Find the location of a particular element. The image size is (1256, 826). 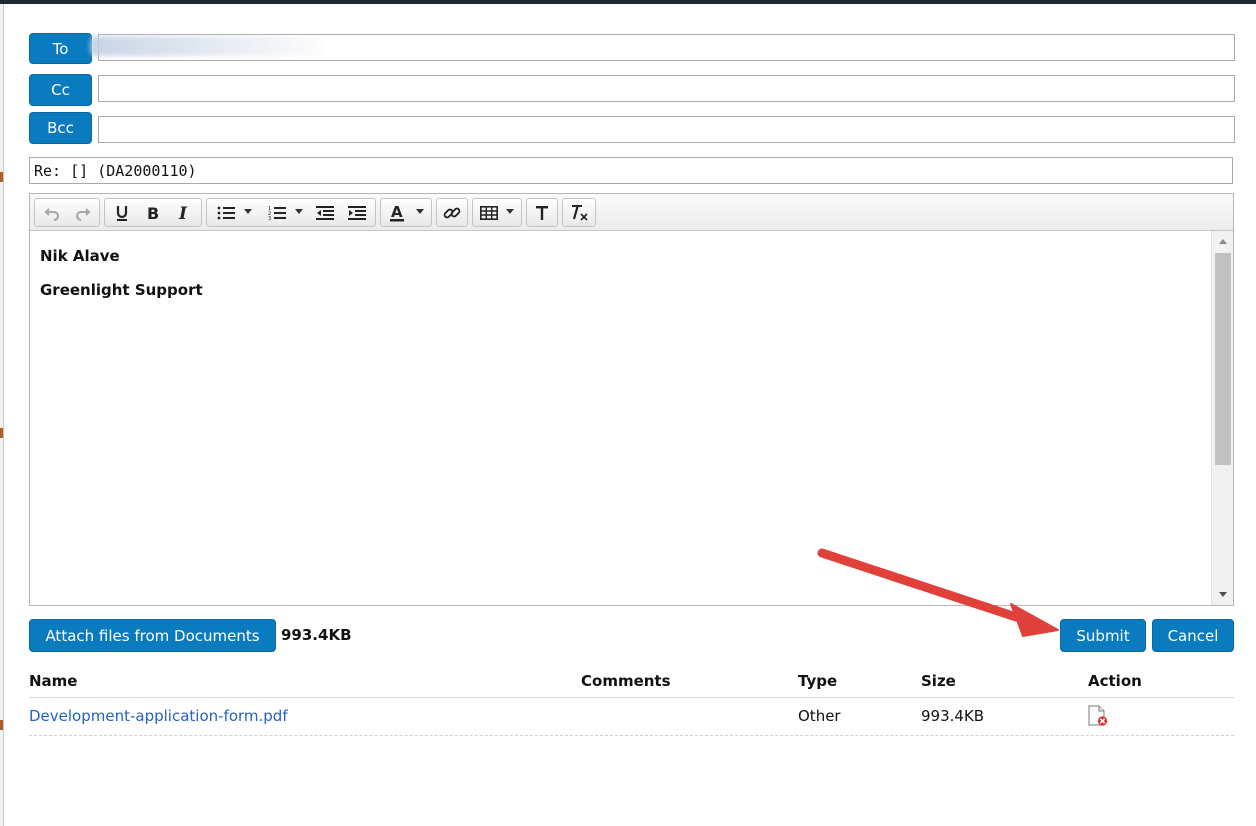

editor-scrollbar is located at coordinates (1222, 418).